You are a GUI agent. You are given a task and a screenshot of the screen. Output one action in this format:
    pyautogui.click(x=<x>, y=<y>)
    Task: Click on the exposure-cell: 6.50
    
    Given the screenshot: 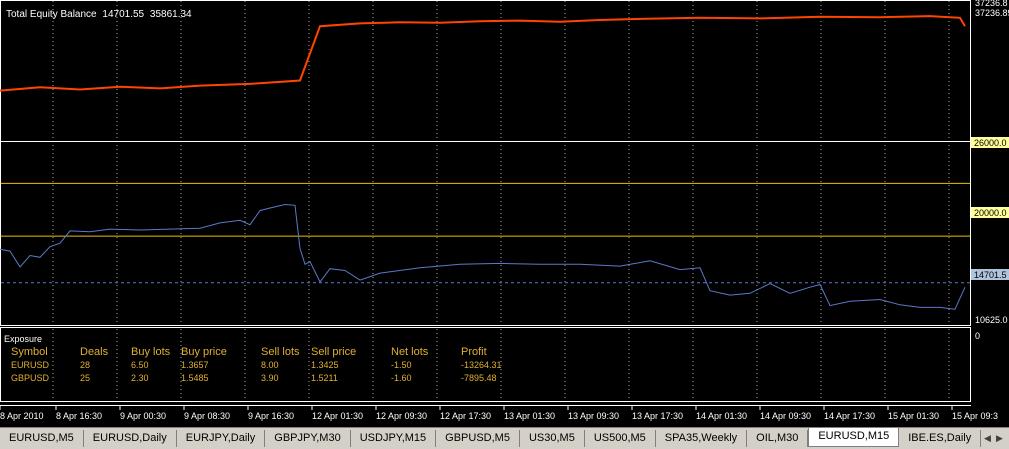 What is the action you would take?
    pyautogui.click(x=140, y=365)
    